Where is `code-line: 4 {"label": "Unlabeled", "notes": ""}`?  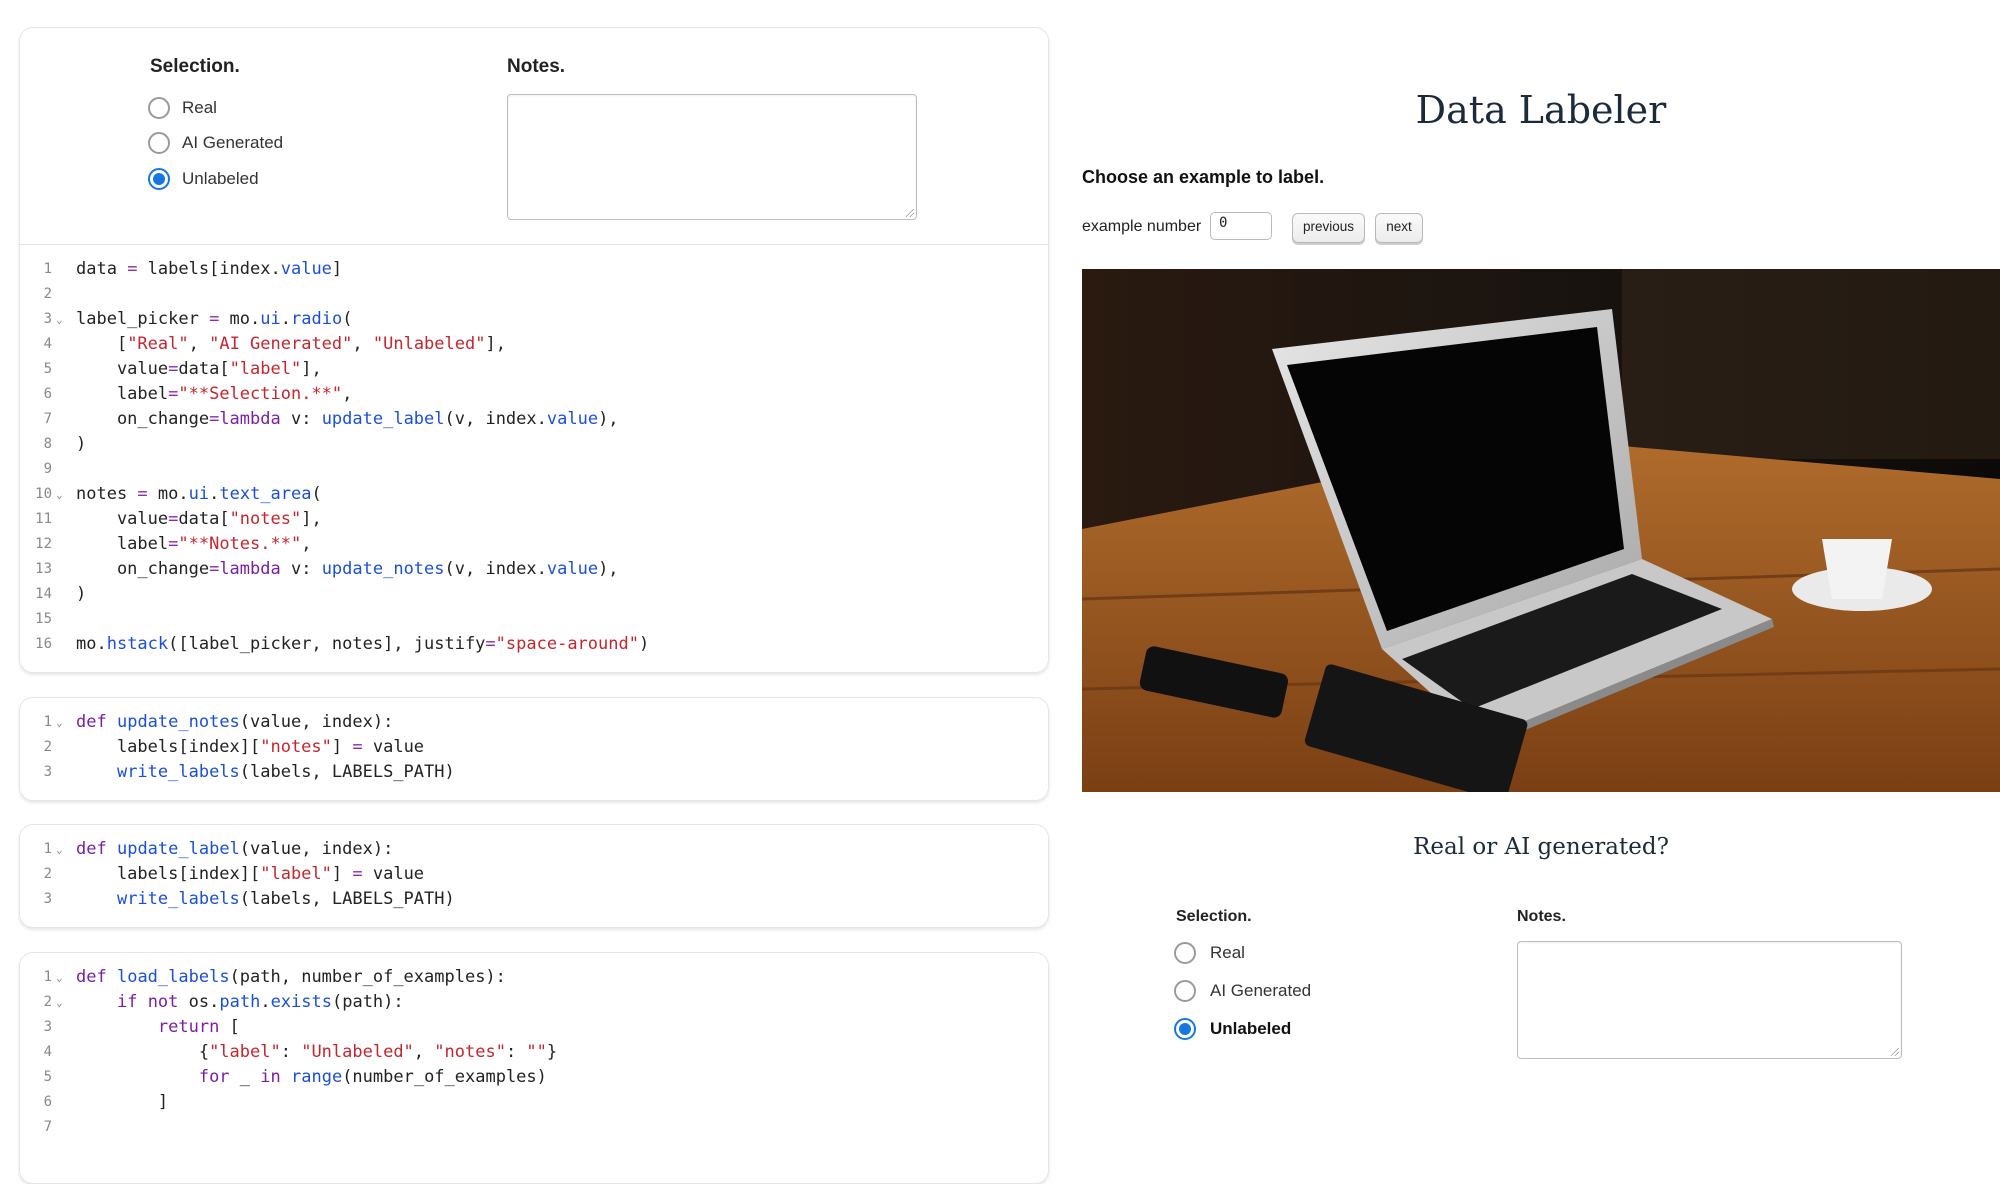 code-line: 4 {"label": "Unlabeled", "notes": ""} is located at coordinates (534, 1052).